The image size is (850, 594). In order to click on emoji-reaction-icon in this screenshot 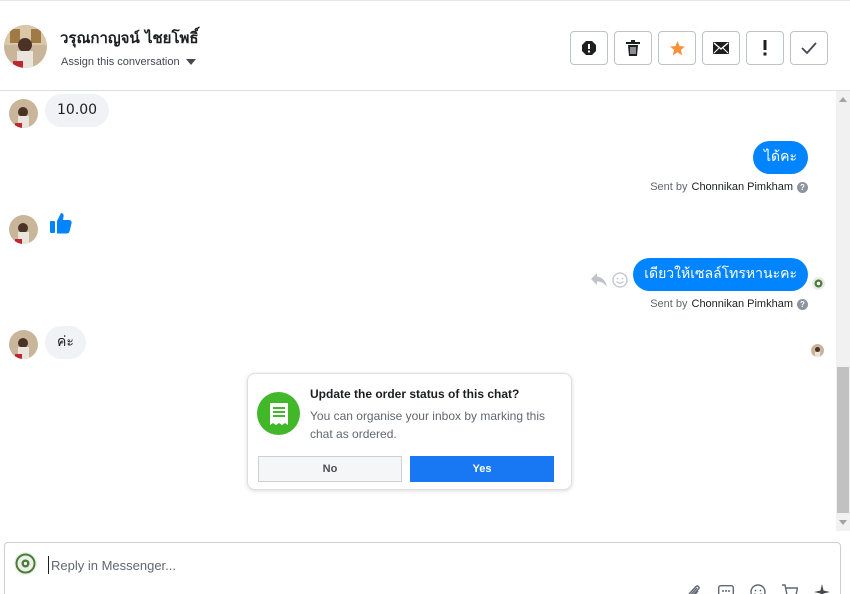, I will do `click(620, 282)`.